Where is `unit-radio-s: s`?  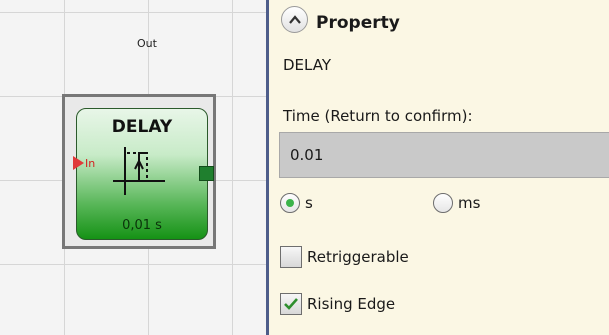 unit-radio-s: s is located at coordinates (296, 203).